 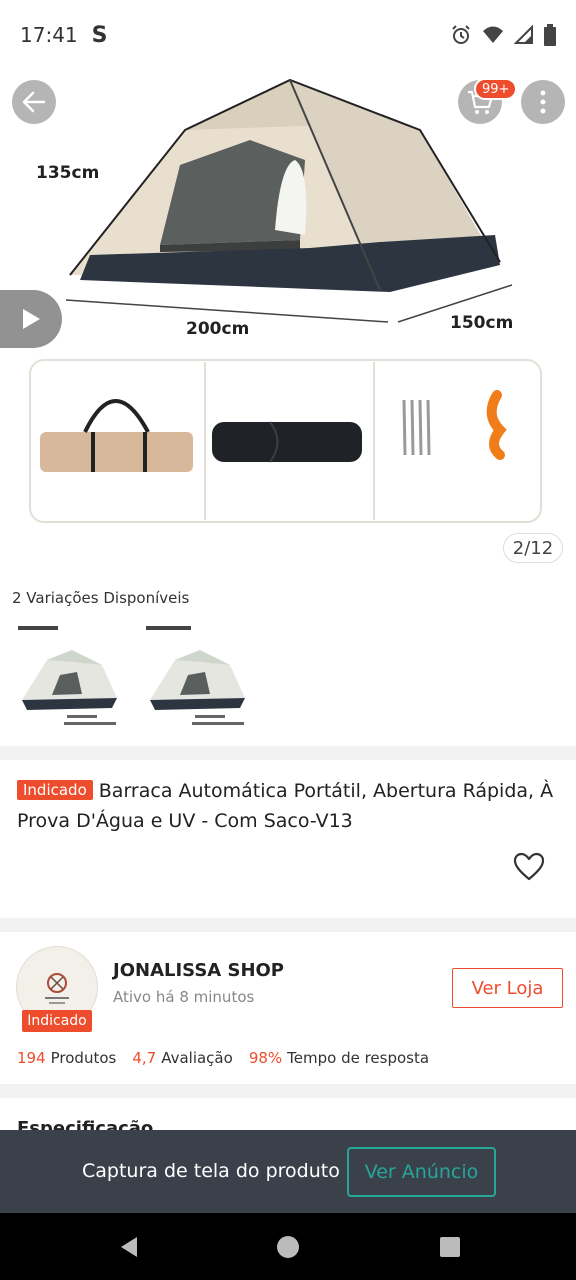 What do you see at coordinates (507, 988) in the screenshot?
I see `visit-shop-button: Ver Loja` at bounding box center [507, 988].